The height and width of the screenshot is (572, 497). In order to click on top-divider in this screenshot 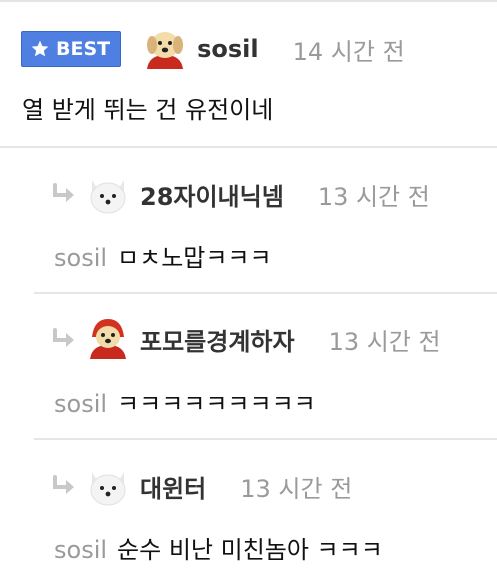, I will do `click(248, 1)`.